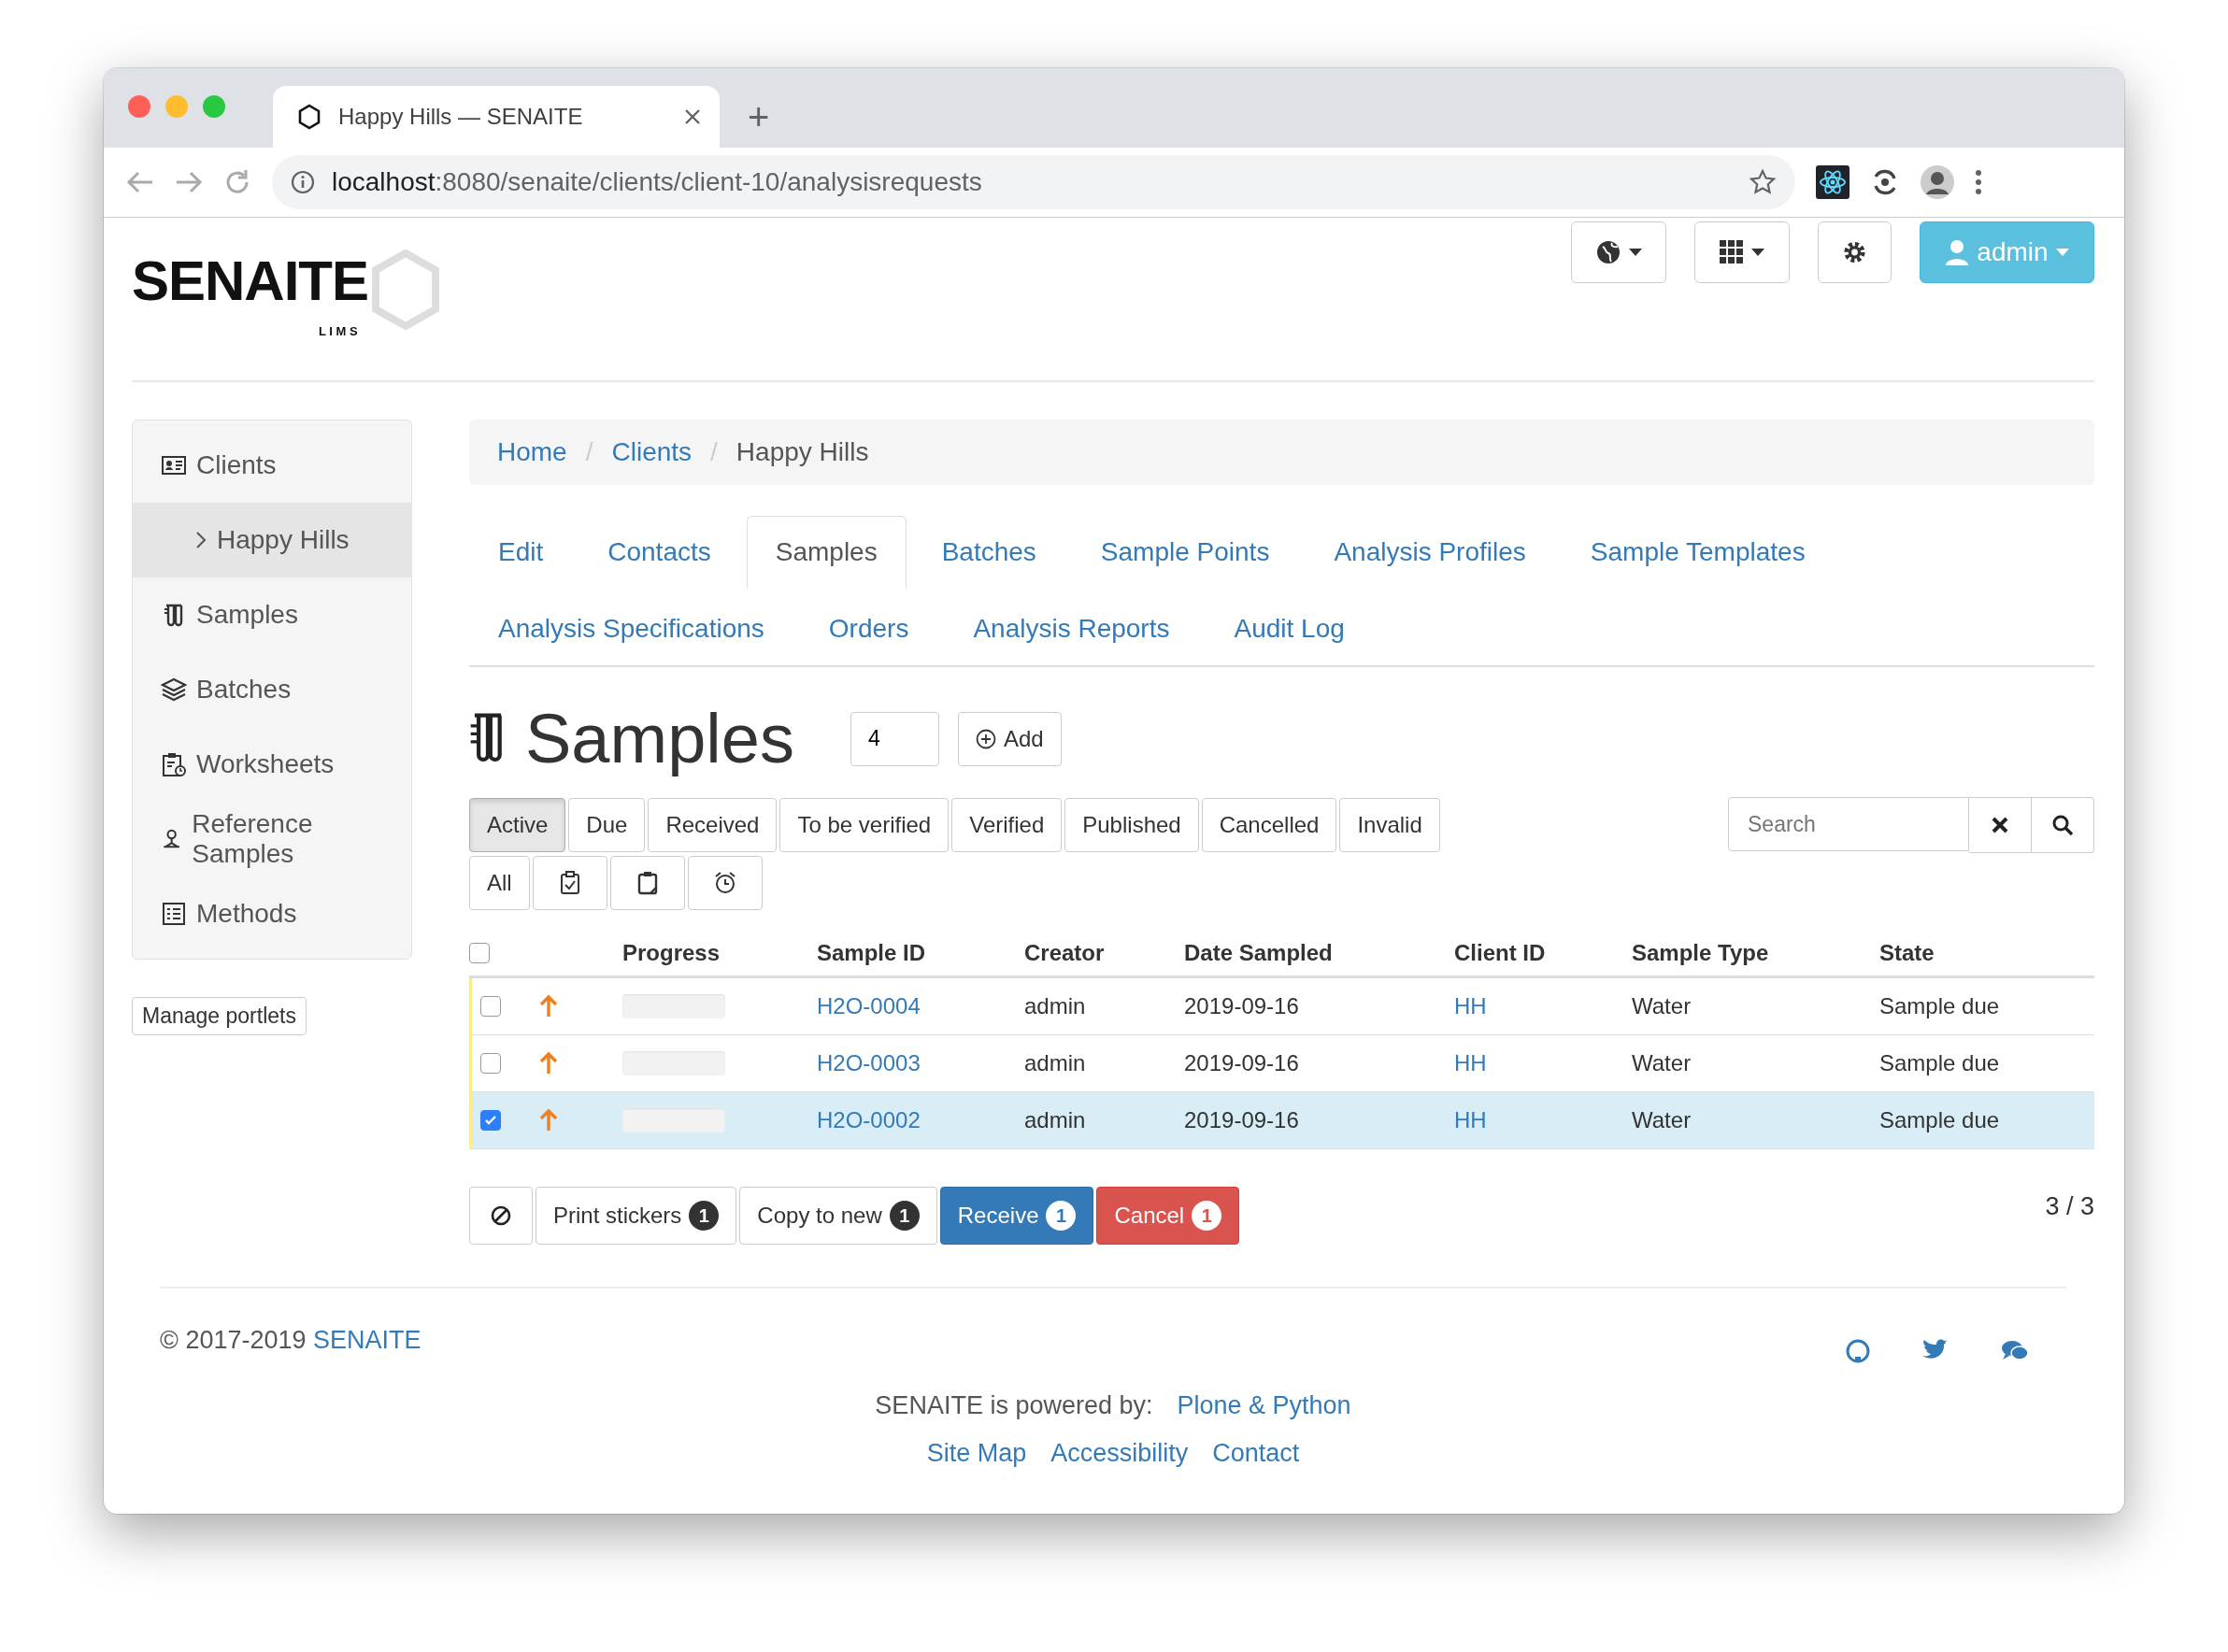 The image size is (2228, 1652). What do you see at coordinates (989, 552) in the screenshot?
I see `tab: Batches` at bounding box center [989, 552].